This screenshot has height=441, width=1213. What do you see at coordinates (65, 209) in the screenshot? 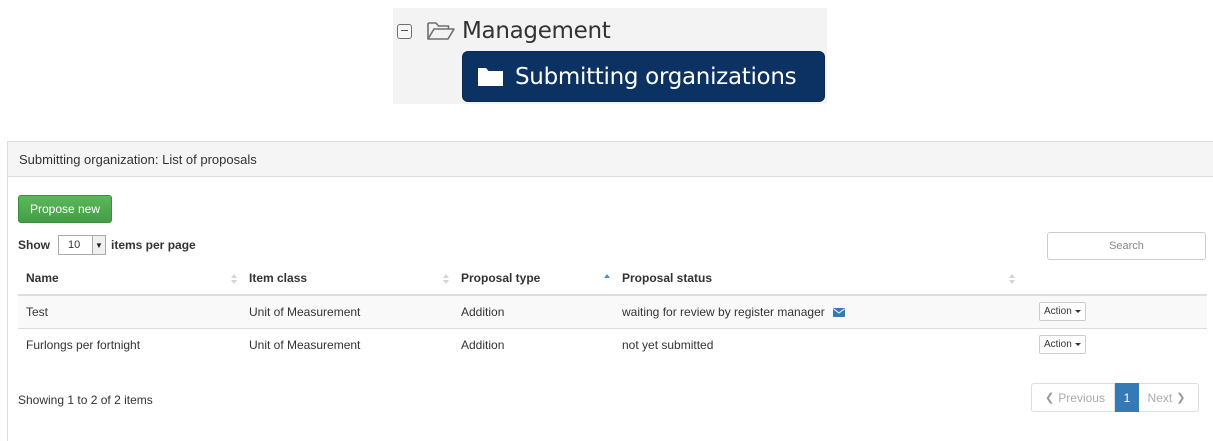
I see `propose-new-button: Propose new` at bounding box center [65, 209].